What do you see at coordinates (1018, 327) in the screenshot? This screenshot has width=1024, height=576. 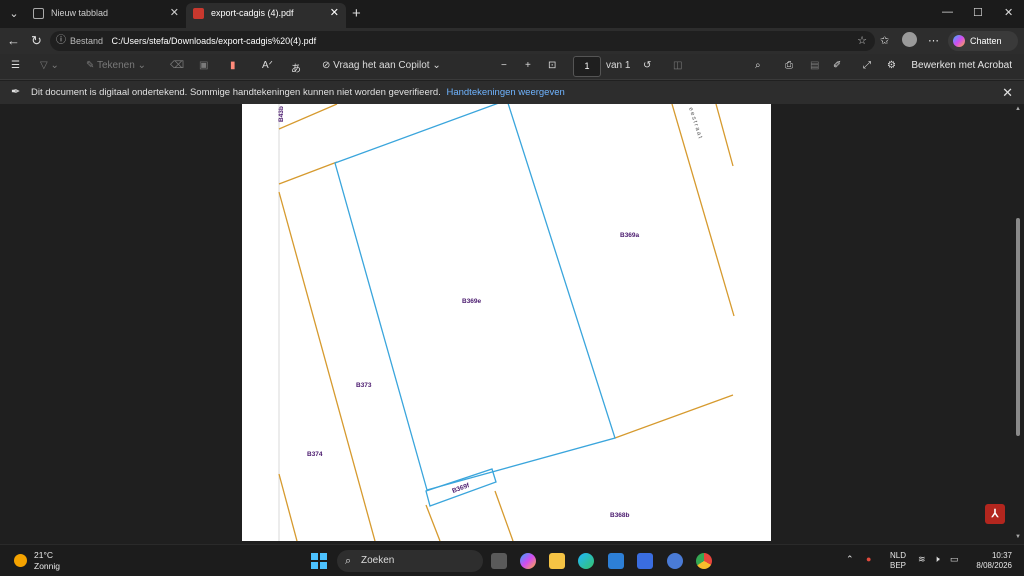 I see `scrollbar-thumb` at bounding box center [1018, 327].